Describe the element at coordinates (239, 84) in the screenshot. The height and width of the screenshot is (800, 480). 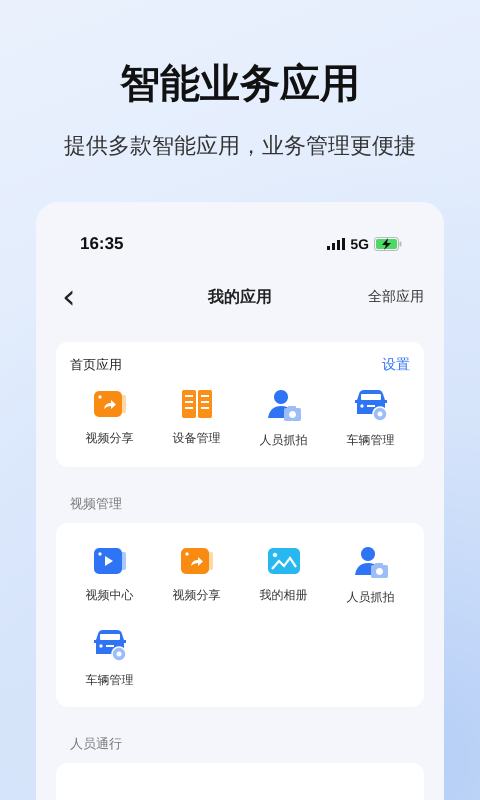
I see `headline: 智能业务应用` at that location.